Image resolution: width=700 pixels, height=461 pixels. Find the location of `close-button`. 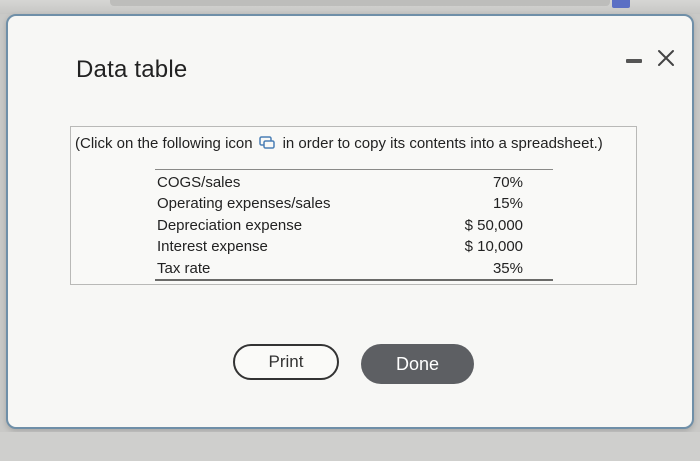

close-button is located at coordinates (666, 60).